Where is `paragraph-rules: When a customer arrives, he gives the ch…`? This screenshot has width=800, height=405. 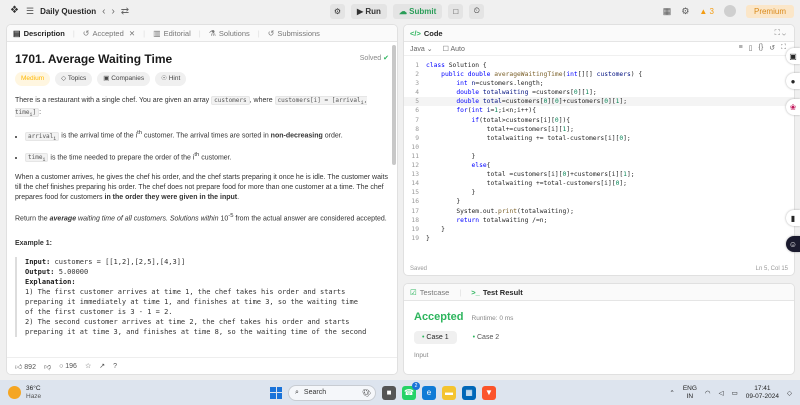
paragraph-rules: When a customer arrives, he gives the ch… is located at coordinates (201, 188).